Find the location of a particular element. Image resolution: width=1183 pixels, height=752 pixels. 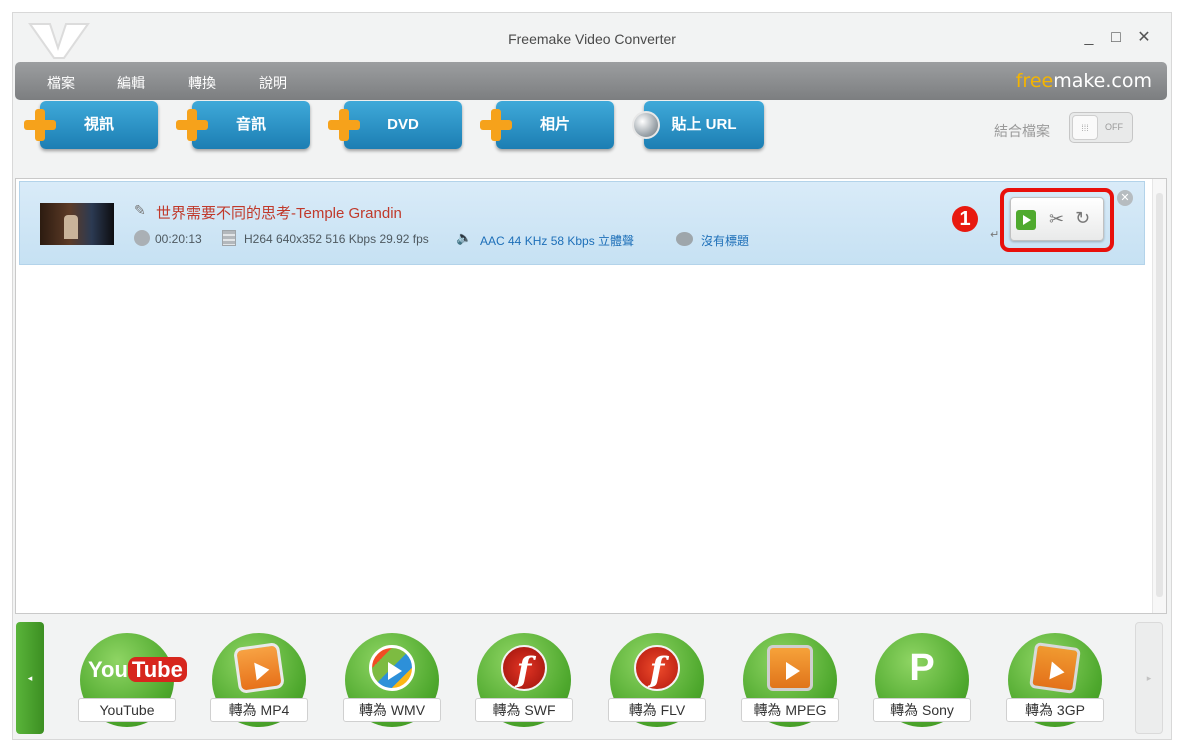

callout-badge: 1 is located at coordinates (965, 219).